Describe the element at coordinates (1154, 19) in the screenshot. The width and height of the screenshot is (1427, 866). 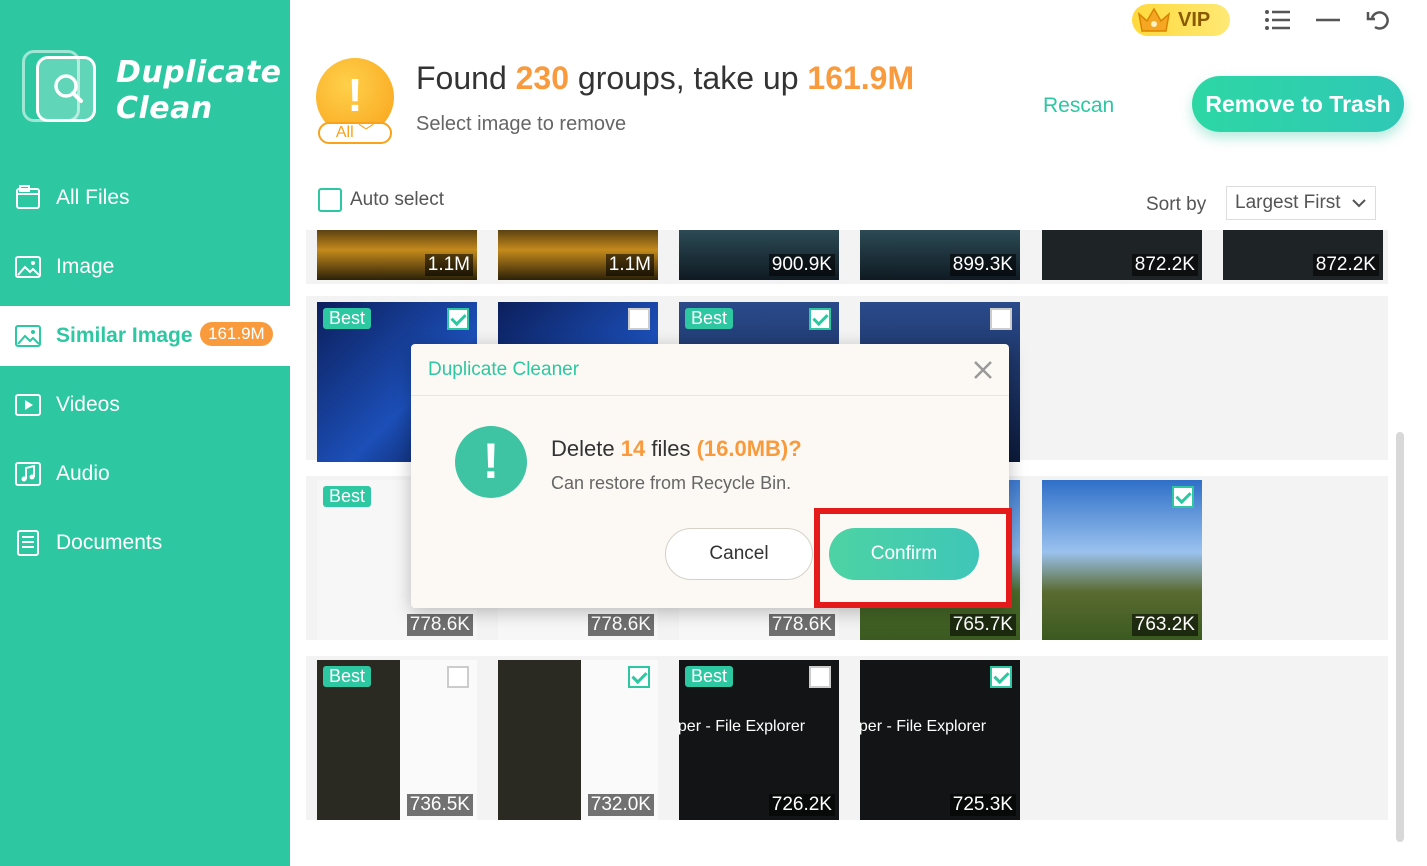
I see `crown-icon` at that location.